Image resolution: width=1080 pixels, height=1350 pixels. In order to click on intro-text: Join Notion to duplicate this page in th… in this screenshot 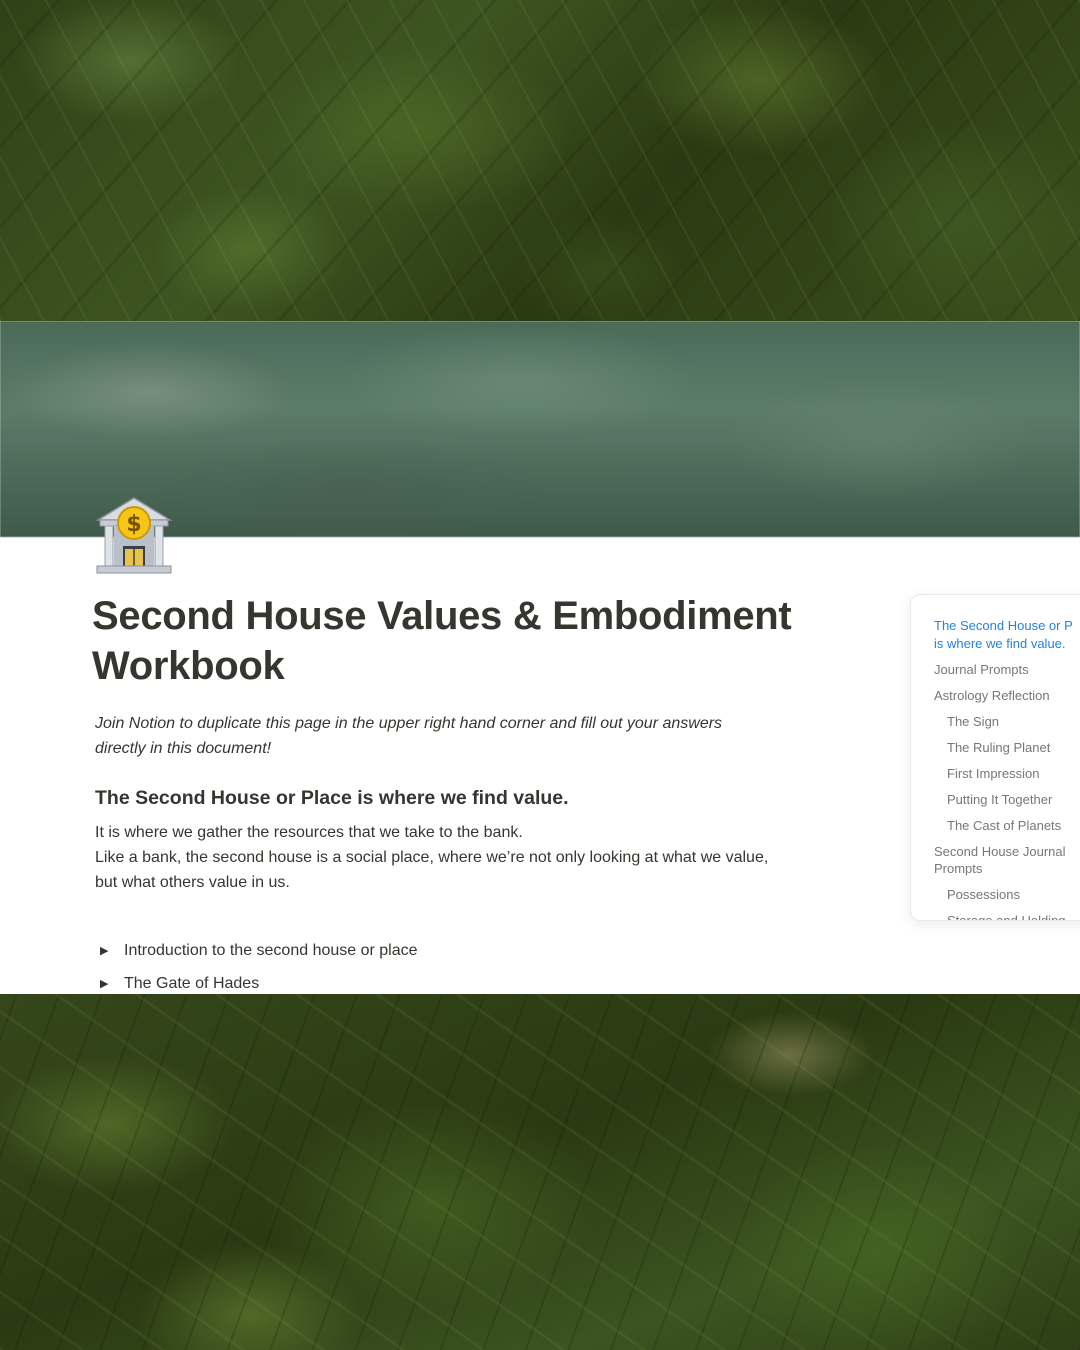, I will do `click(450, 736)`.